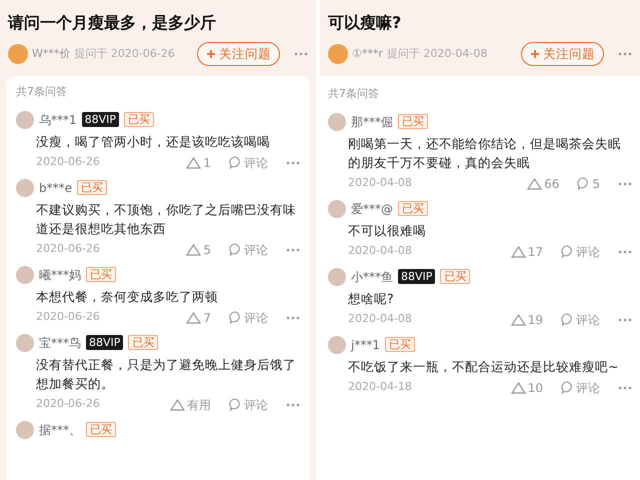  Describe the element at coordinates (483, 367) in the screenshot. I see `answer-text: 不吃饭了来一瓶，不配合运动还是比较难瘦吧~` at that location.